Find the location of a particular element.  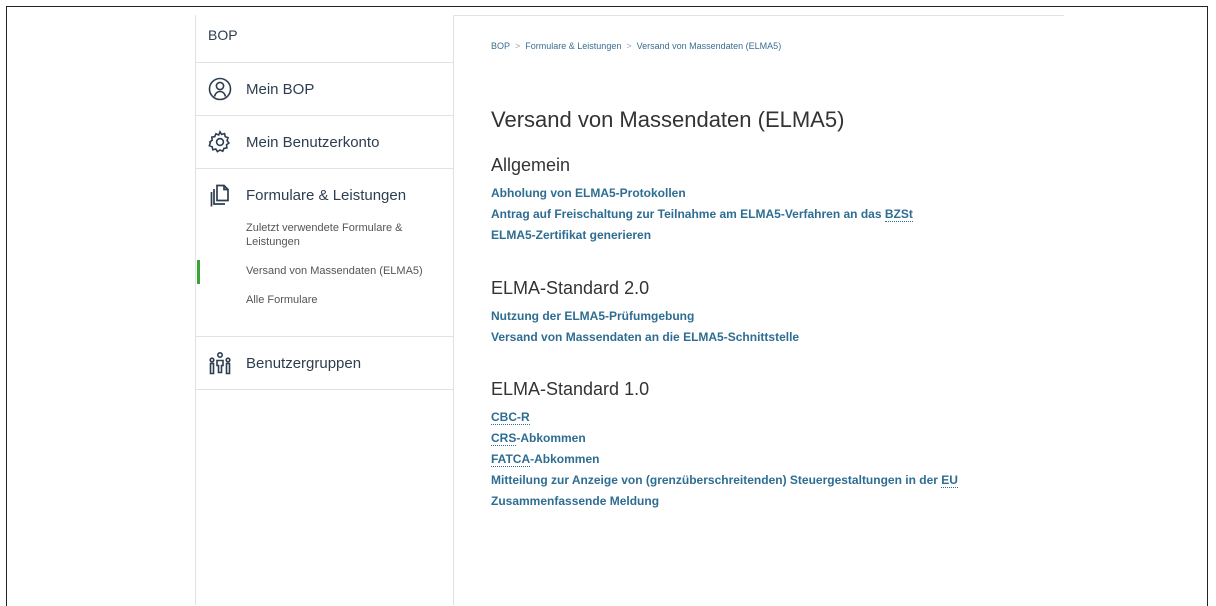

page-title: Versand von Massendaten (ELMA5) is located at coordinates (668, 119).